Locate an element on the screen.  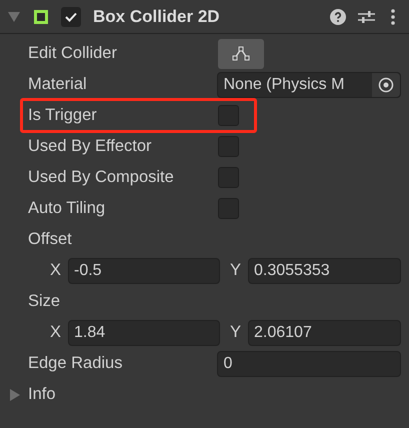
more-menu-icon is located at coordinates (393, 16).